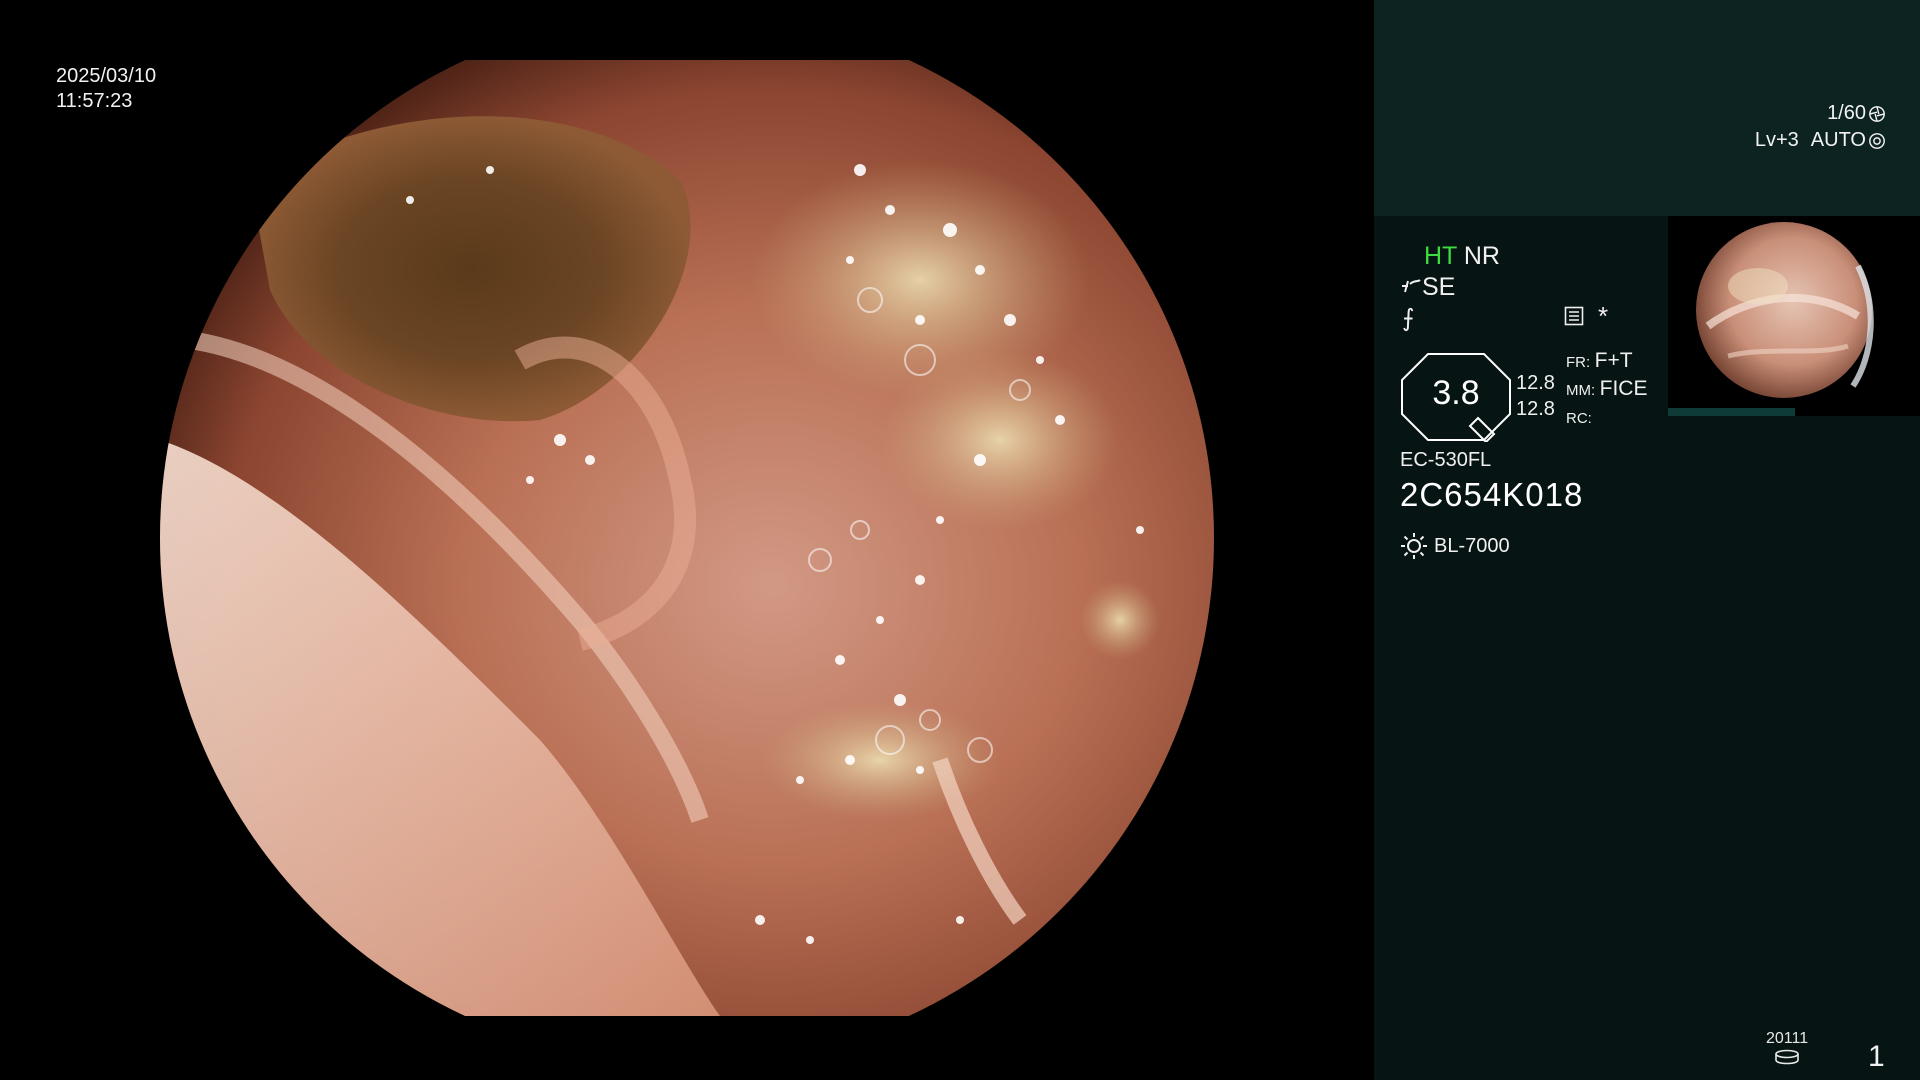  Describe the element at coordinates (94, 101) in the screenshot. I see `time-text: 11:57:23` at that location.